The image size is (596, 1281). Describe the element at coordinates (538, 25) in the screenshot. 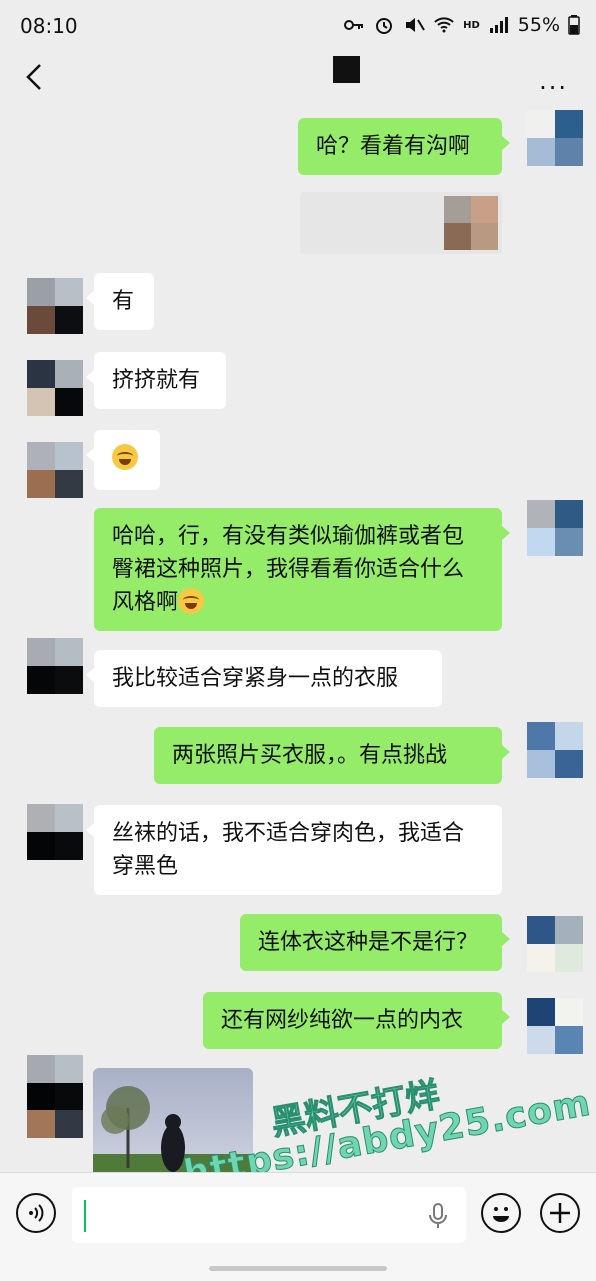

I see `battery-percent: 55%` at that location.